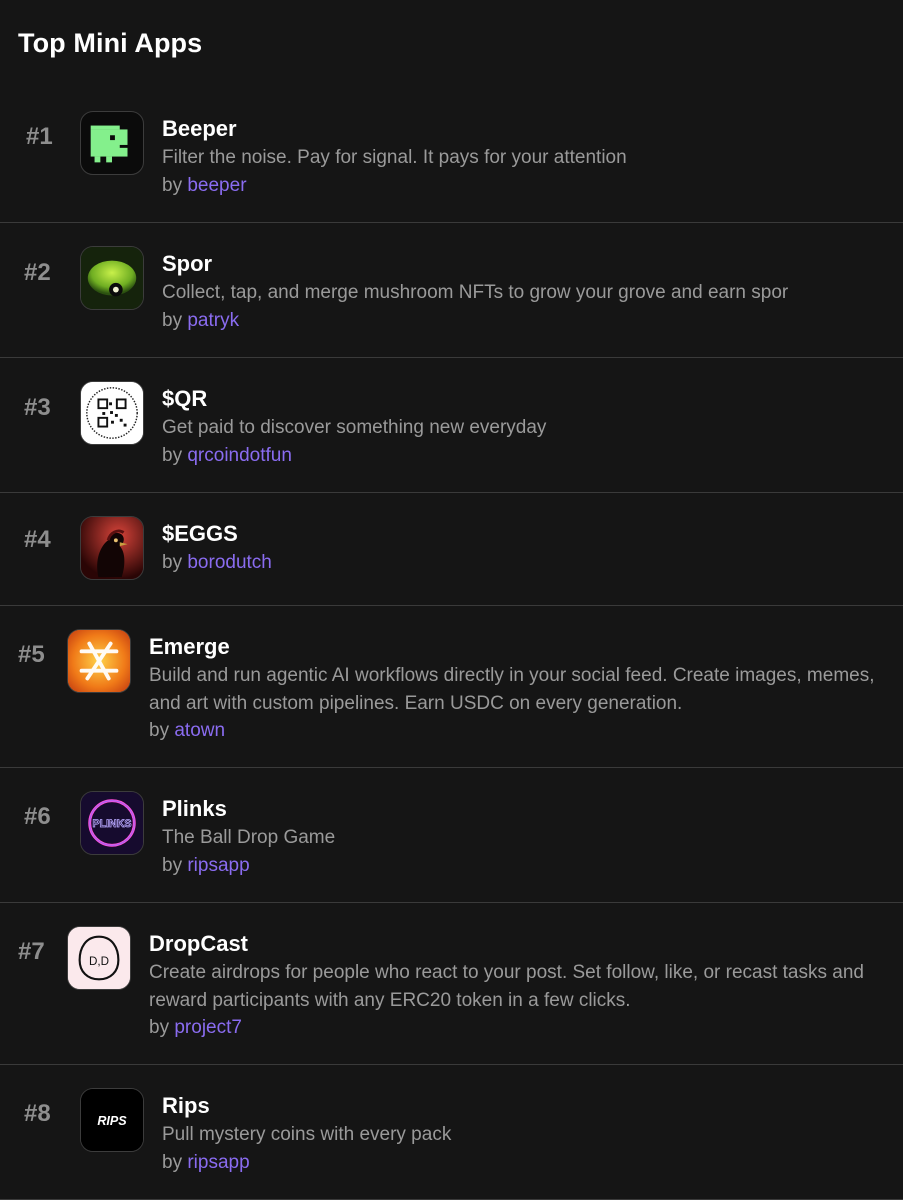  What do you see at coordinates (307, 1134) in the screenshot?
I see `app-description: Pull mystery coins with every pack` at bounding box center [307, 1134].